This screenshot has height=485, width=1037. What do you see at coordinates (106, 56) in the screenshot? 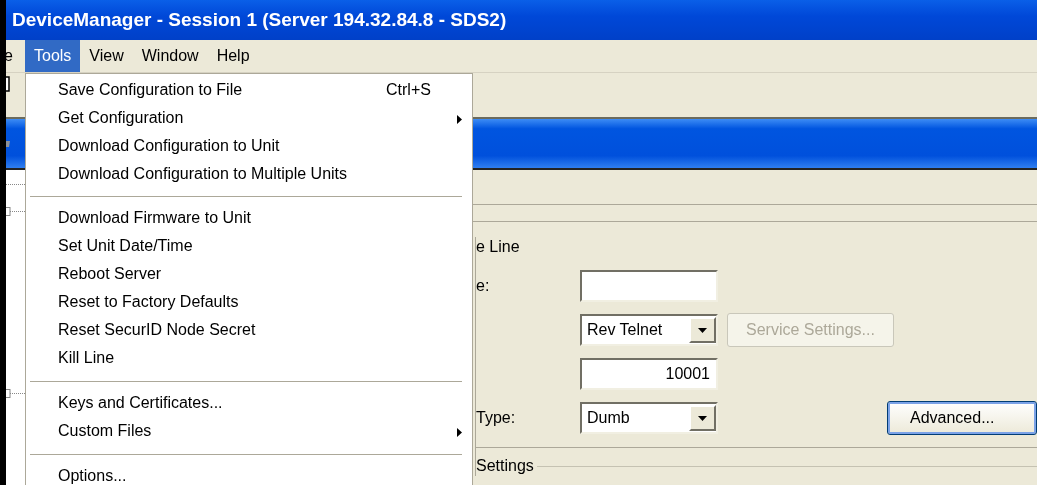
I see `menu-item: View` at bounding box center [106, 56].